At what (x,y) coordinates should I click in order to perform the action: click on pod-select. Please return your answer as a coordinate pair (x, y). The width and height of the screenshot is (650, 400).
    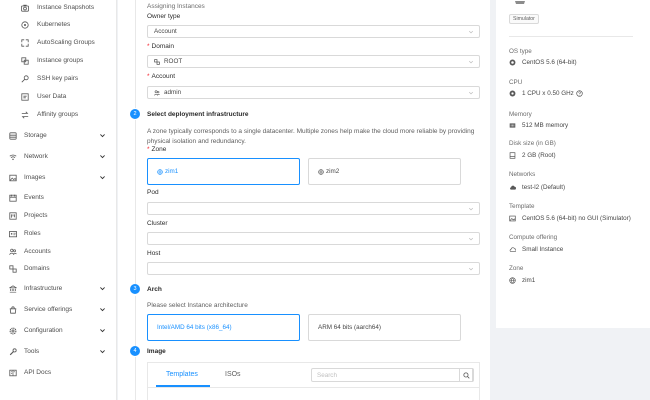
    Looking at the image, I should click on (313, 208).